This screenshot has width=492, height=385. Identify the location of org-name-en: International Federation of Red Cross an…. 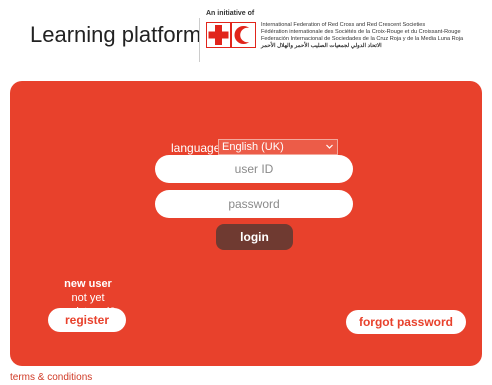
(343, 25).